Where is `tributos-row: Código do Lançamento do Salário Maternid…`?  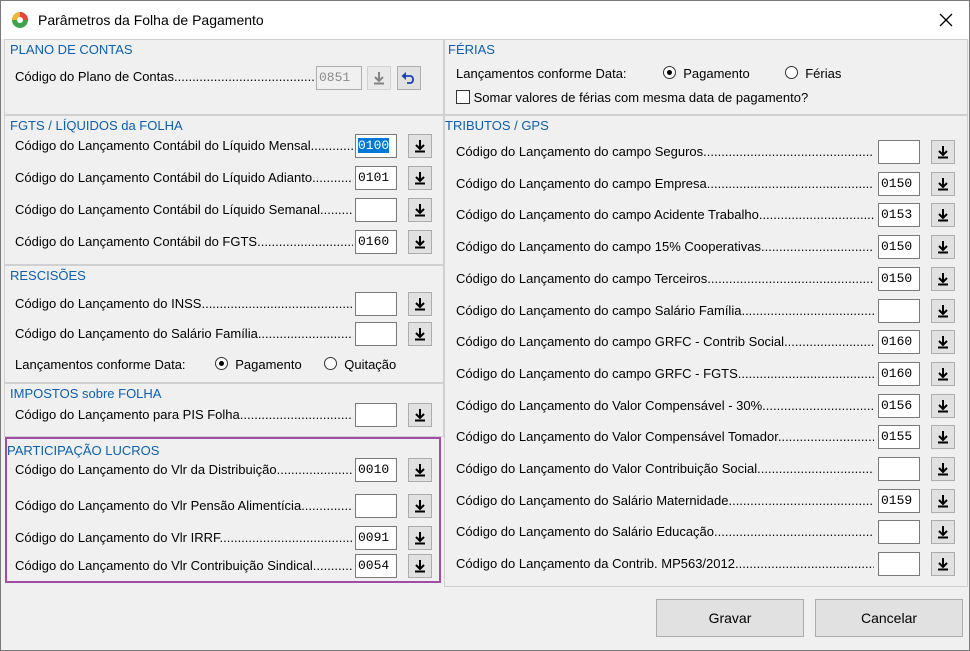 tributos-row: Código do Lançamento do Salário Maternid… is located at coordinates (706, 502).